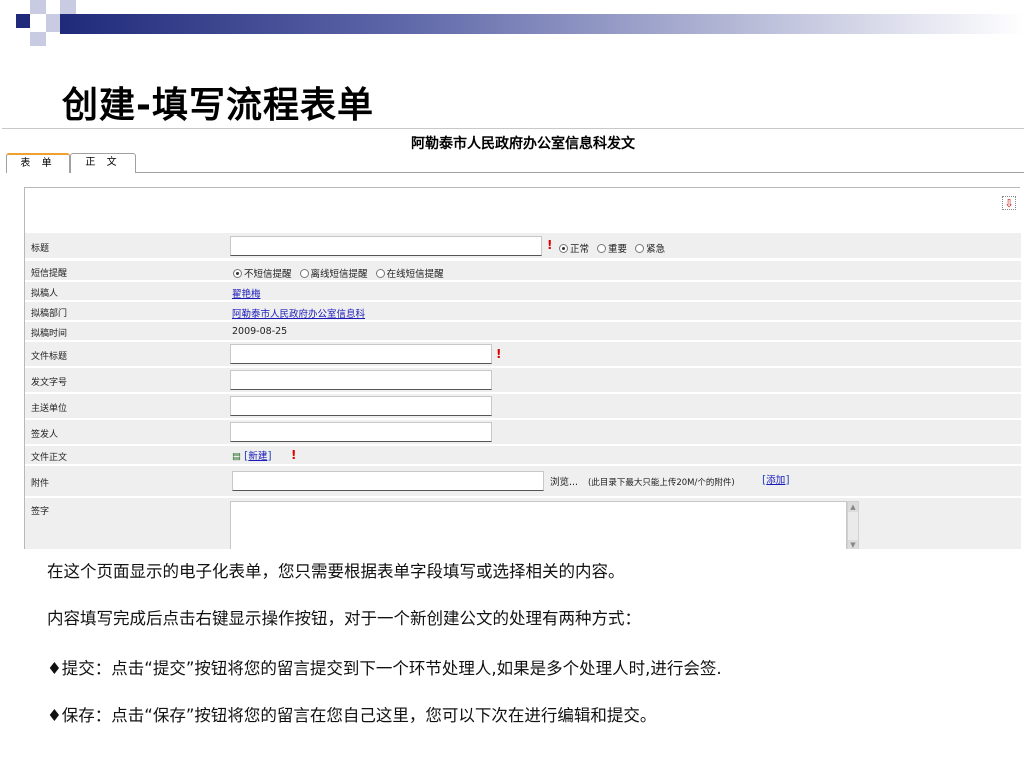 This screenshot has height=768, width=1024. What do you see at coordinates (40, 512) in the screenshot?
I see `field-label: 签字` at bounding box center [40, 512].